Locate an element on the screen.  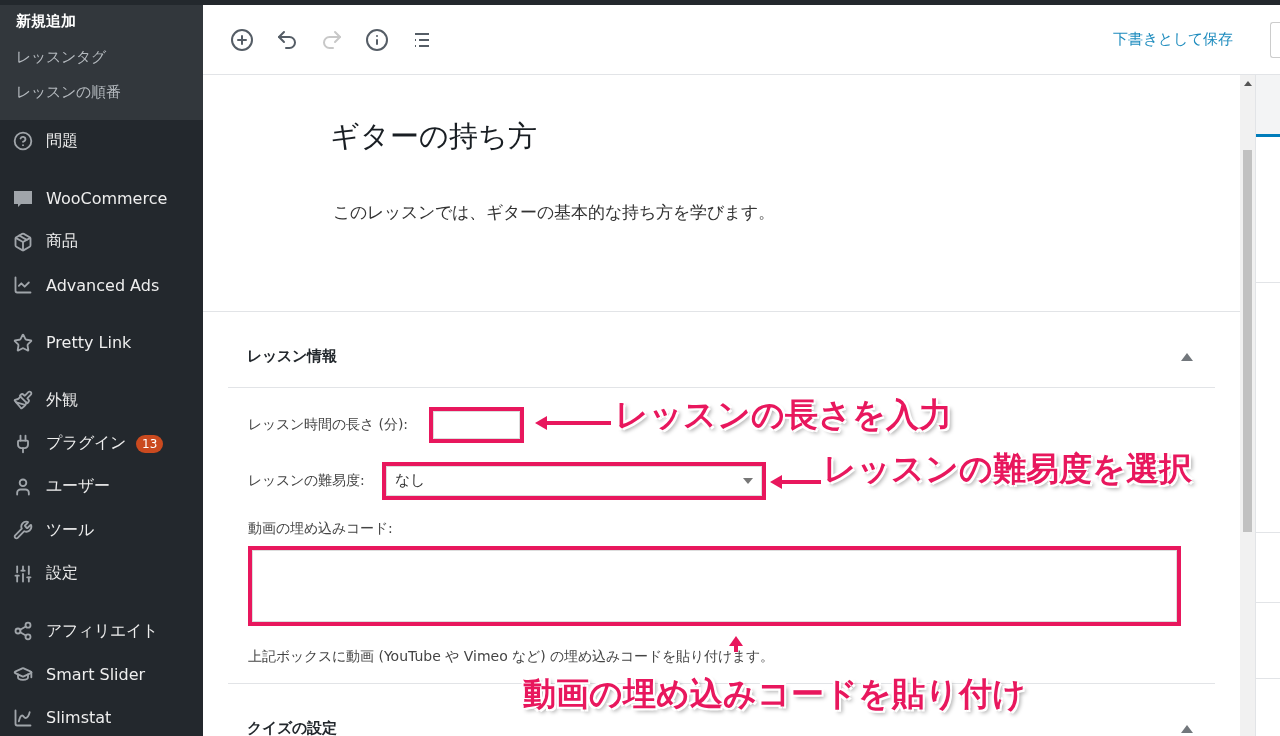
sidebar-item: WooCommerce is located at coordinates (101, 198).